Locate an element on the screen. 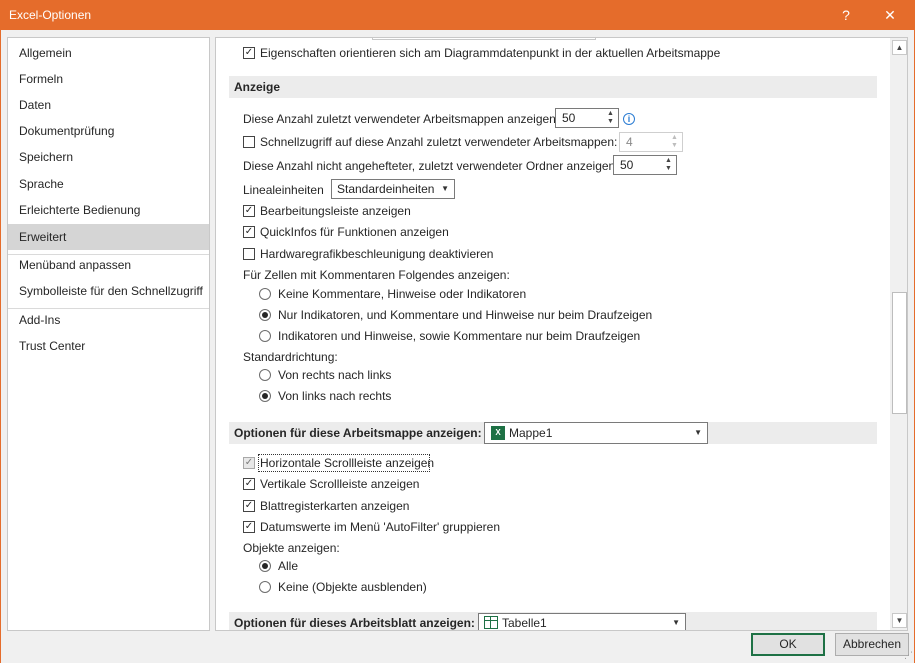 This screenshot has width=915, height=663. close-icon: ✕ is located at coordinates (890, 15).